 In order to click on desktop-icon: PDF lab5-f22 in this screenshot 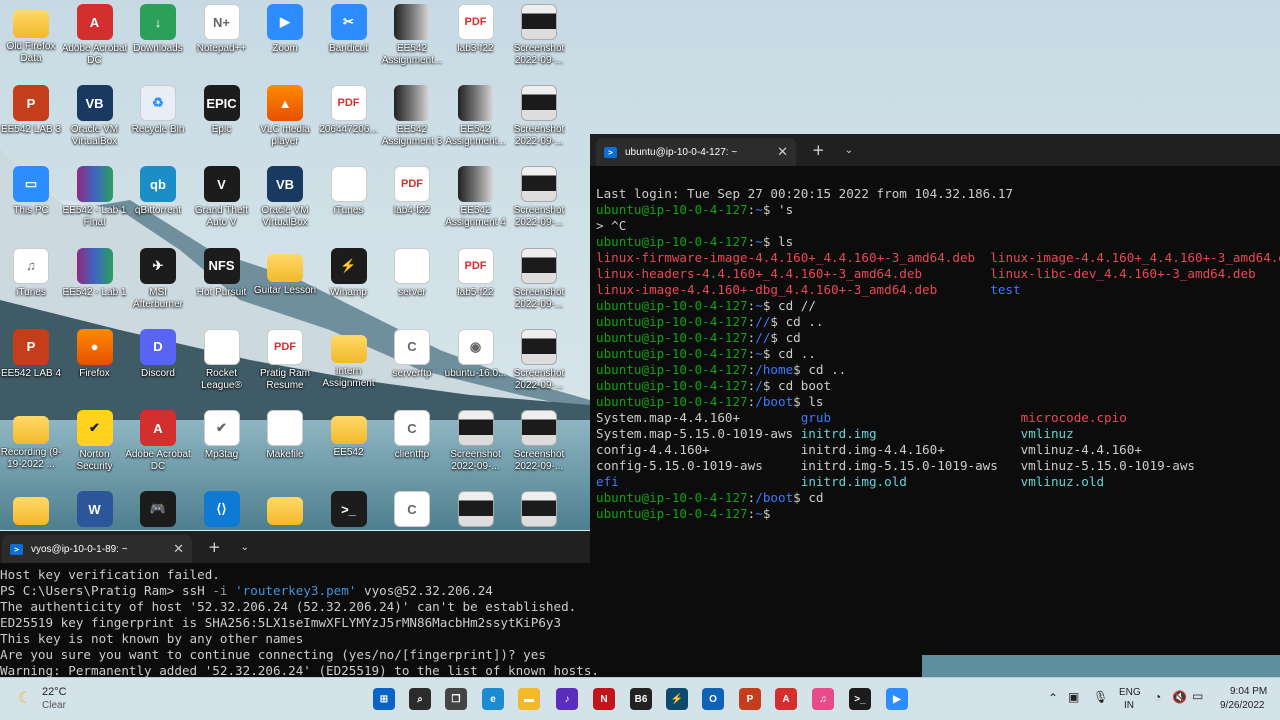, I will do `click(476, 285)`.